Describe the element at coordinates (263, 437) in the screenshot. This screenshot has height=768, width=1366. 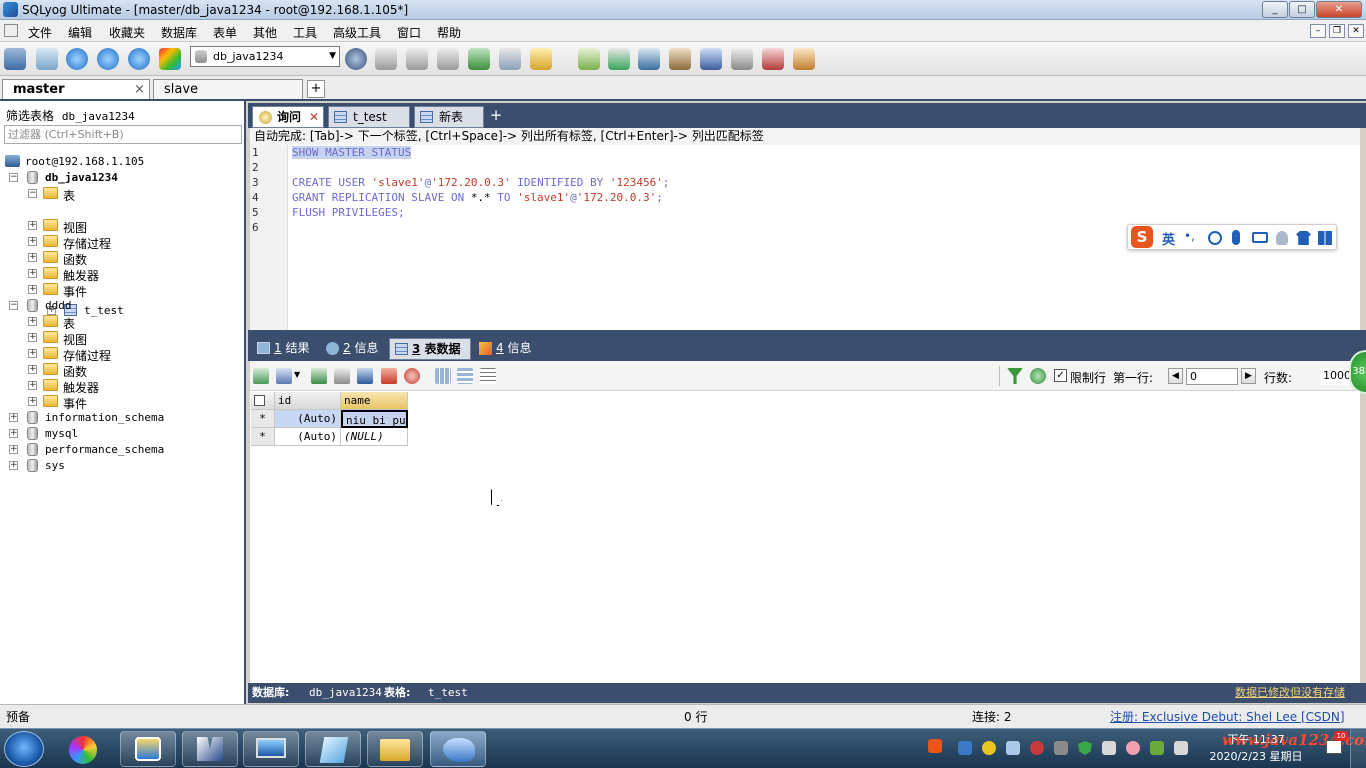
I see `row-marker: *` at that location.